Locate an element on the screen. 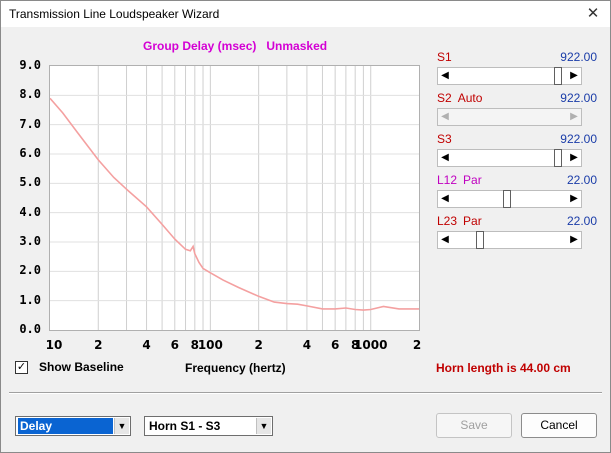 Image resolution: width=611 pixels, height=453 pixels. plot-type-value: Delay is located at coordinates (65, 426).